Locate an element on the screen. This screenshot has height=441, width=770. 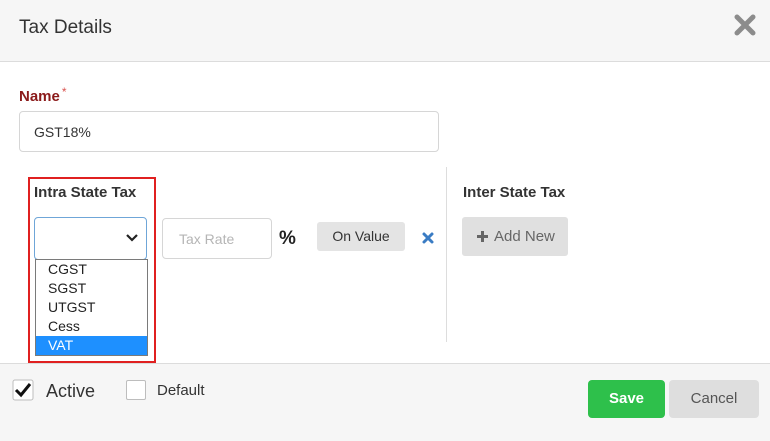
tax-type-dropdown: CGST SGST UTGST Cess VAT is located at coordinates (91, 307).